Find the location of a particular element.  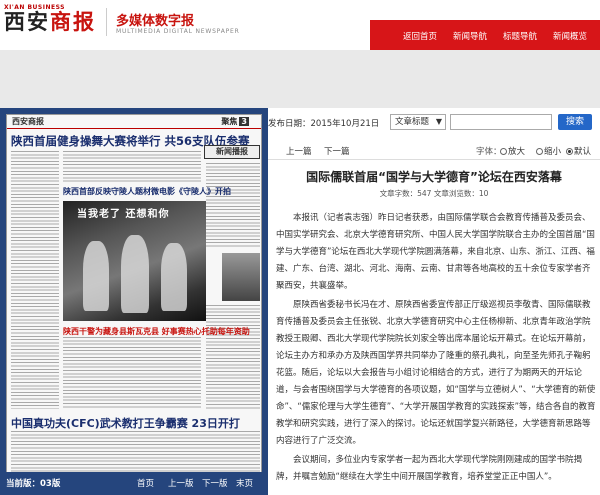

page-mini-logo: 西安商报 is located at coordinates (28, 121).